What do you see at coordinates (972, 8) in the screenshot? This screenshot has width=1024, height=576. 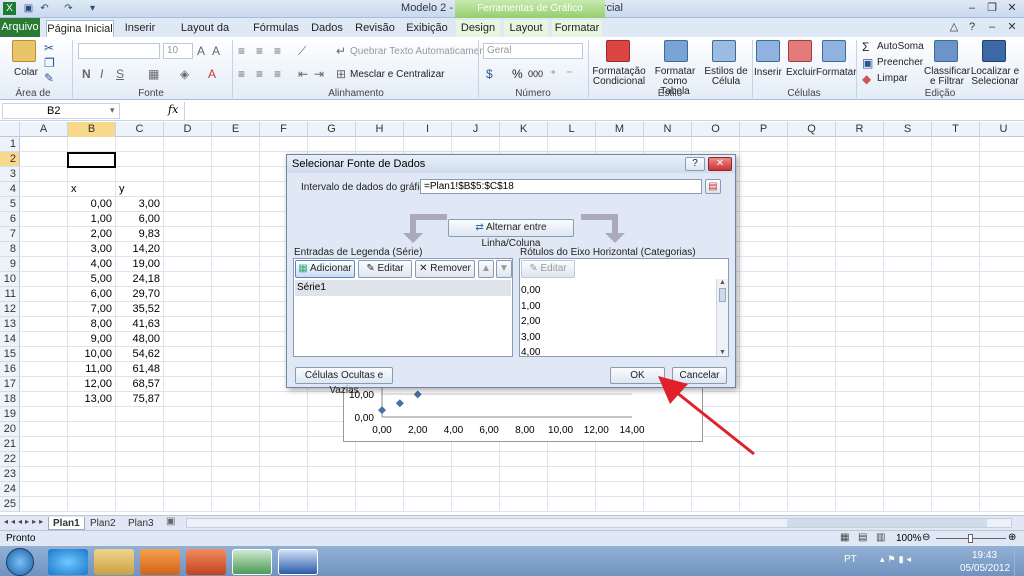 I see `minimize-icon: –` at bounding box center [972, 8].